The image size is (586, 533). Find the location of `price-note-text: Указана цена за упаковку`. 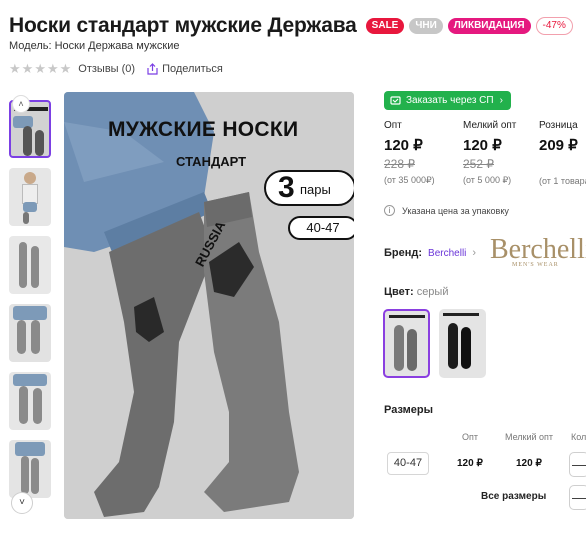

price-note-text: Указана цена за упаковку is located at coordinates (455, 210).